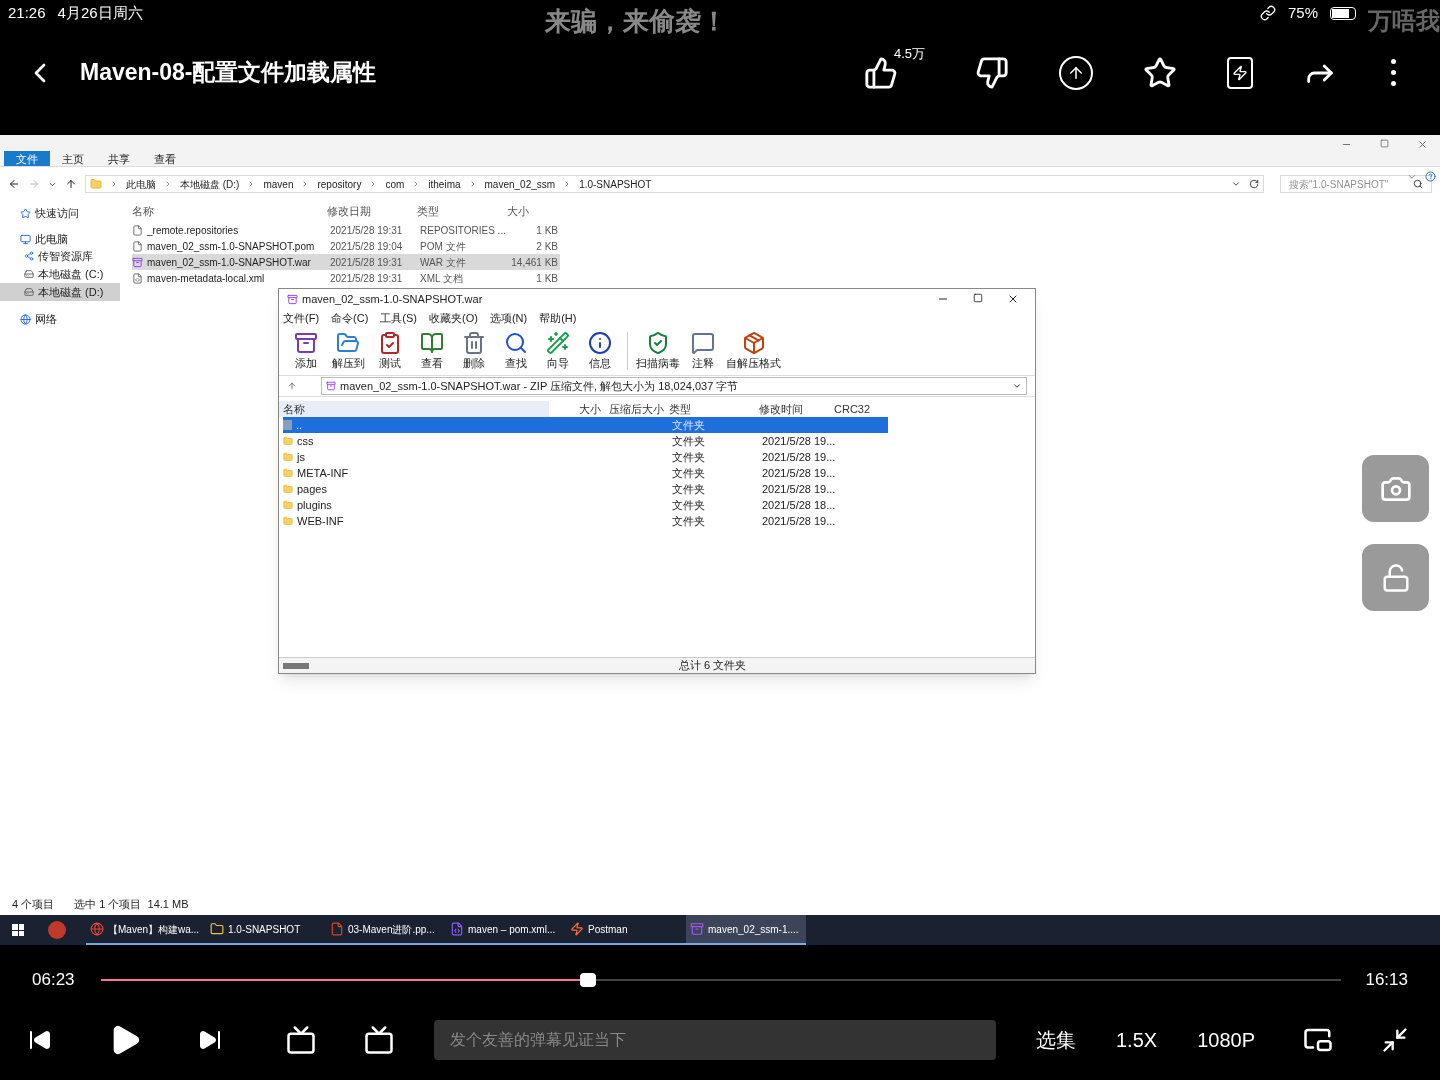 The height and width of the screenshot is (1080, 1440). I want to click on menu-item: 选项(N), so click(508, 318).